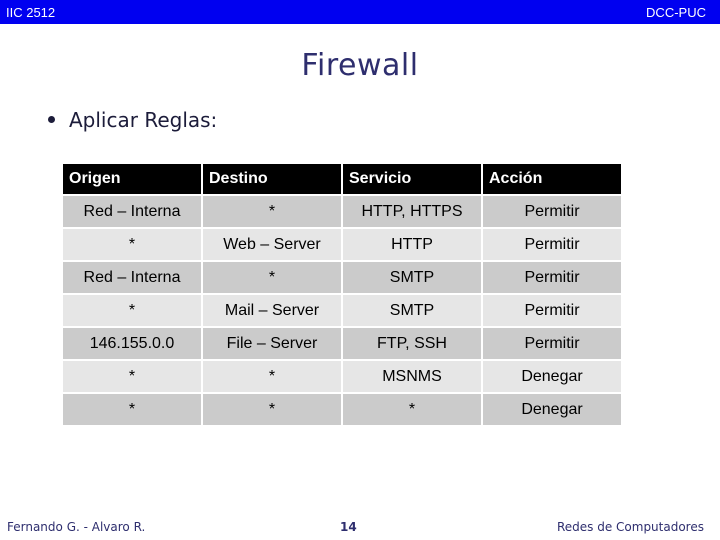  I want to click on footer-course-name: Redes de Computadores, so click(630, 527).